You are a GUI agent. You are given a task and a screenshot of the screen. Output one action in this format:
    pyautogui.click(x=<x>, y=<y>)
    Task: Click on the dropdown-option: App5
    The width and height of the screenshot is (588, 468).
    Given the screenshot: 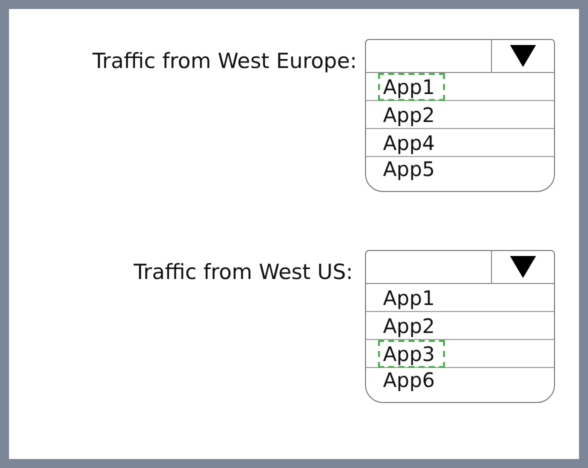 What is the action you would take?
    pyautogui.click(x=411, y=169)
    